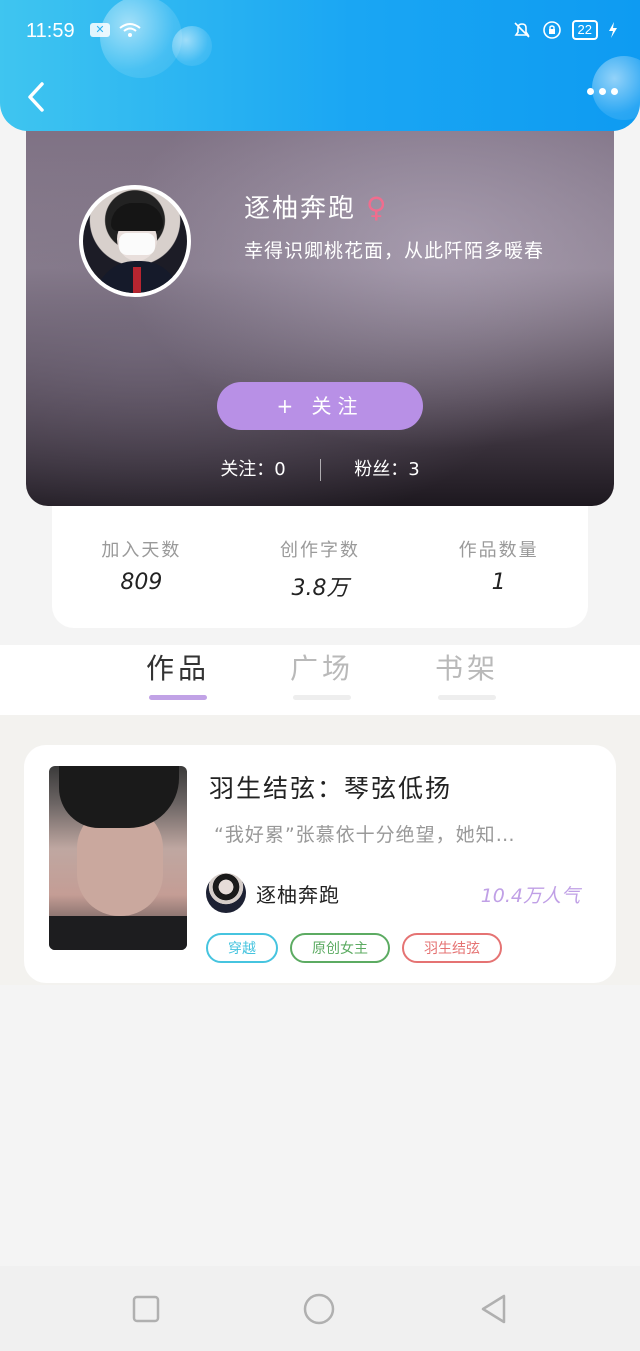  I want to click on follow-stats: 关注：0 粉丝：3, so click(320, 468).